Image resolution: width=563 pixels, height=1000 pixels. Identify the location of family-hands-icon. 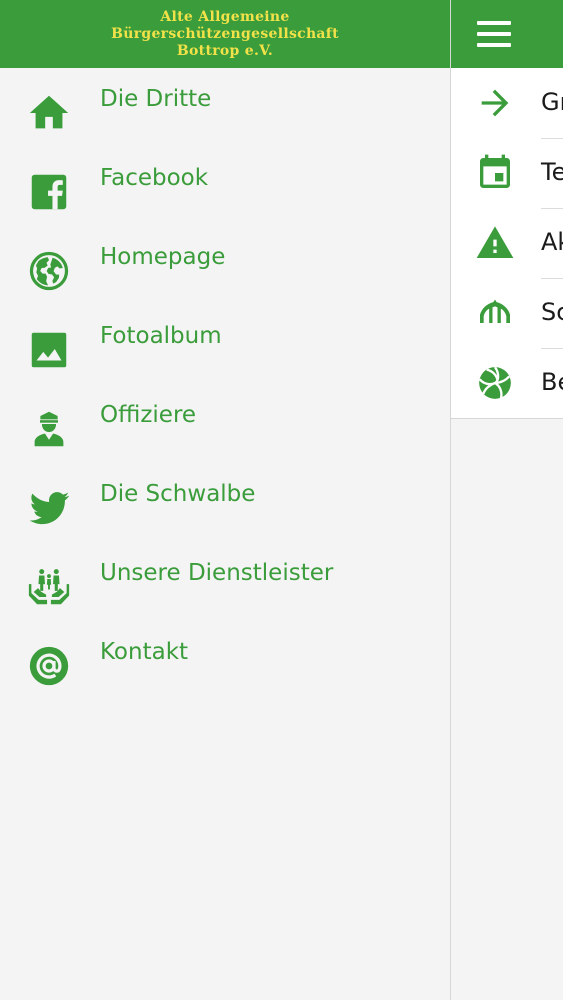
(49, 587).